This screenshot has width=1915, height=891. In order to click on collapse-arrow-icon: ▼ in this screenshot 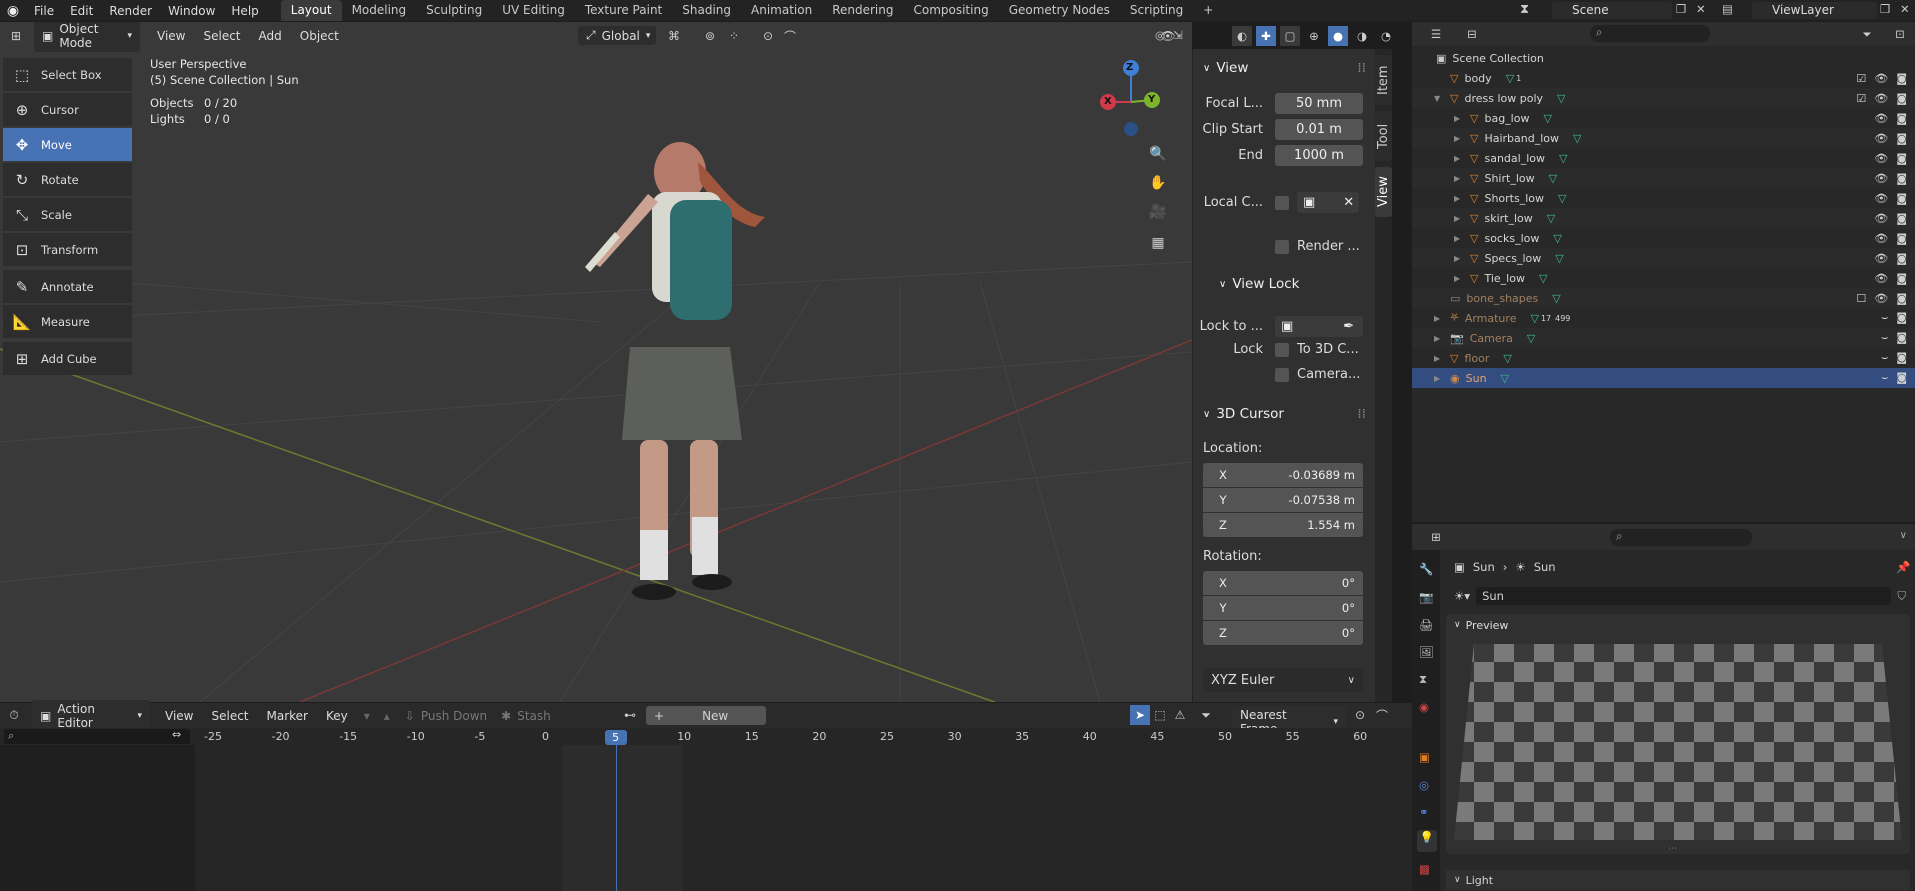, I will do `click(1440, 98)`.